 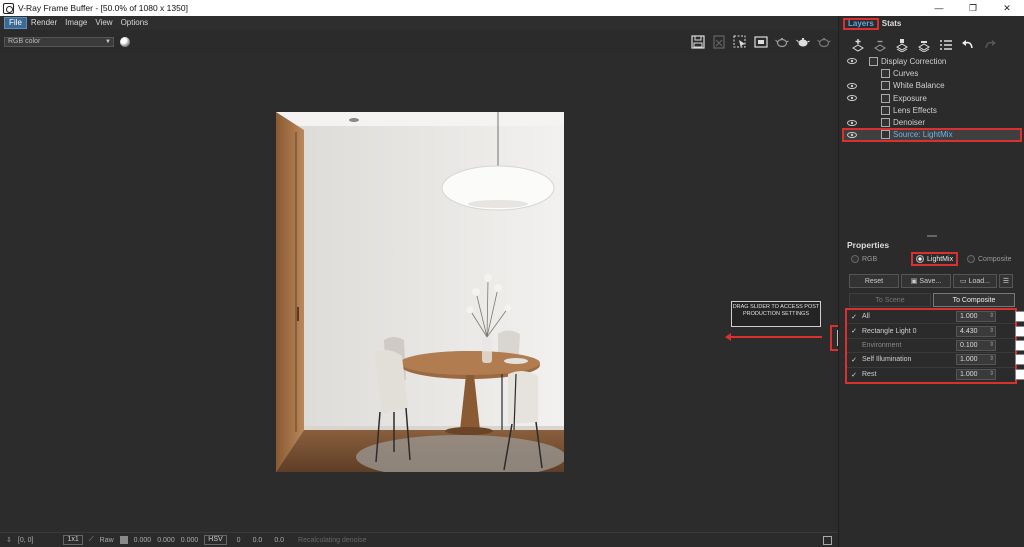 What do you see at coordinates (906, 73) in the screenshot?
I see `layer-label: Curves` at bounding box center [906, 73].